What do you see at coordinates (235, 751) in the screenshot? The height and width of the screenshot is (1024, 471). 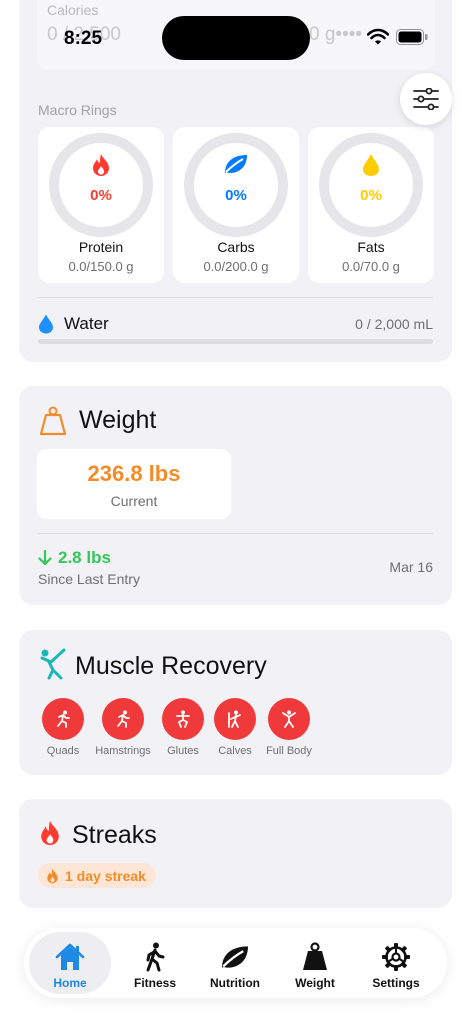 I see `muscle-label: Calves` at bounding box center [235, 751].